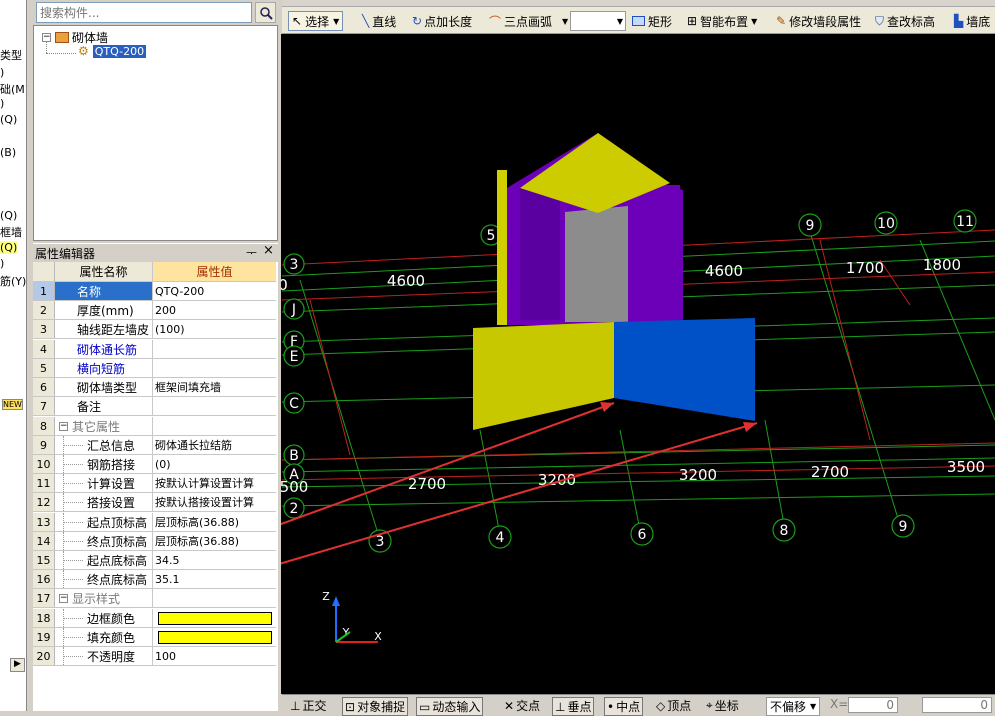 This screenshot has width=995, height=716. What do you see at coordinates (13, 281) in the screenshot?
I see `strip-item: 筋(Y)` at bounding box center [13, 281].